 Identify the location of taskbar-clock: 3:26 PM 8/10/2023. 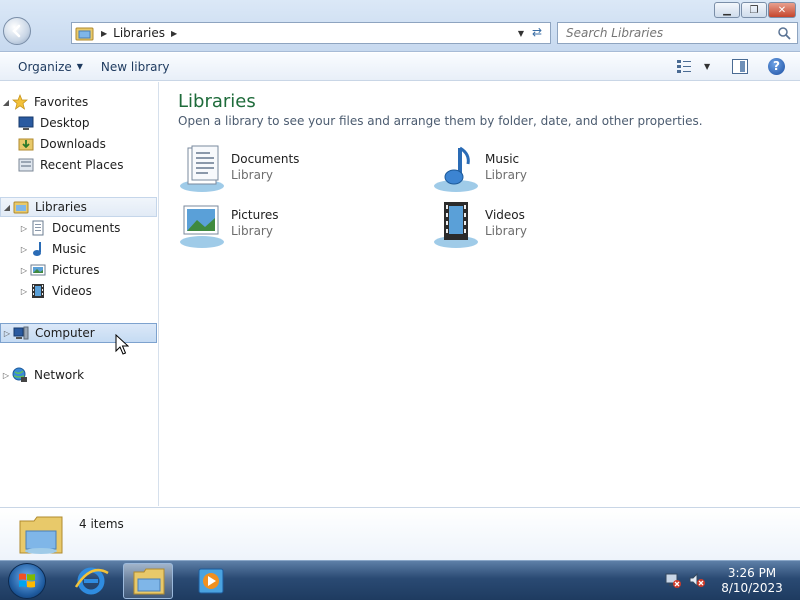
(752, 581).